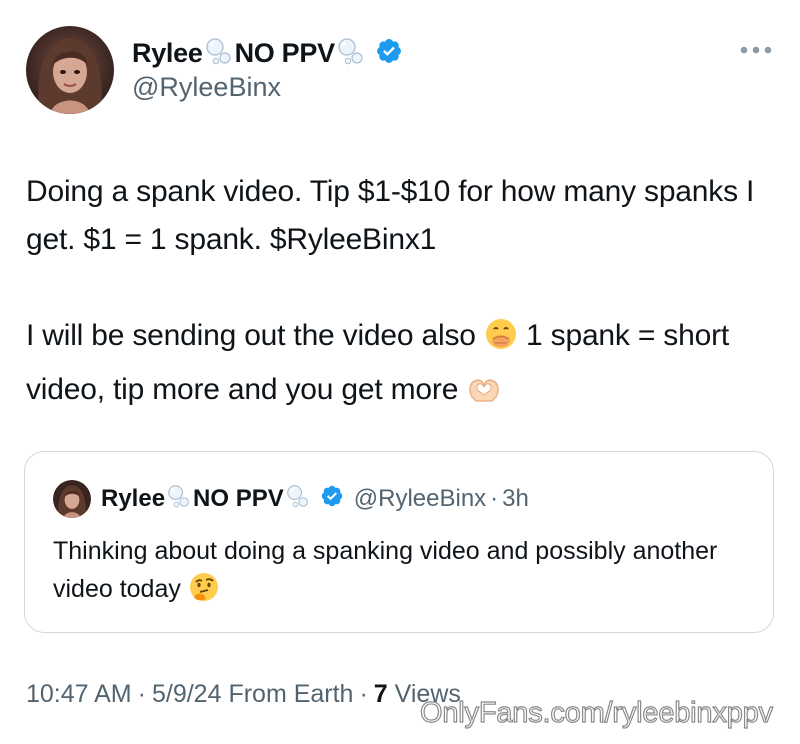 Image resolution: width=800 pixels, height=744 pixels. I want to click on quoted-timestamp: 3h, so click(515, 499).